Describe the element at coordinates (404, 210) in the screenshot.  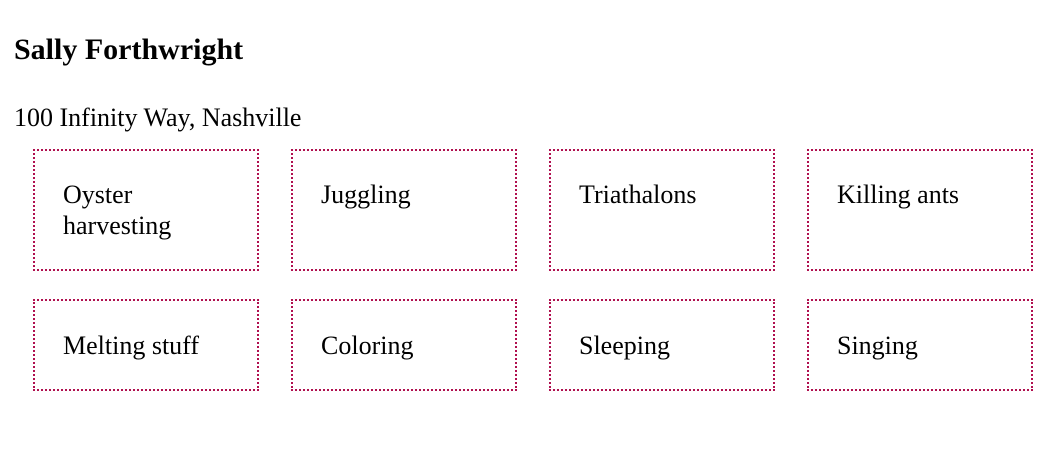
I see `hobby-card: Juggling` at that location.